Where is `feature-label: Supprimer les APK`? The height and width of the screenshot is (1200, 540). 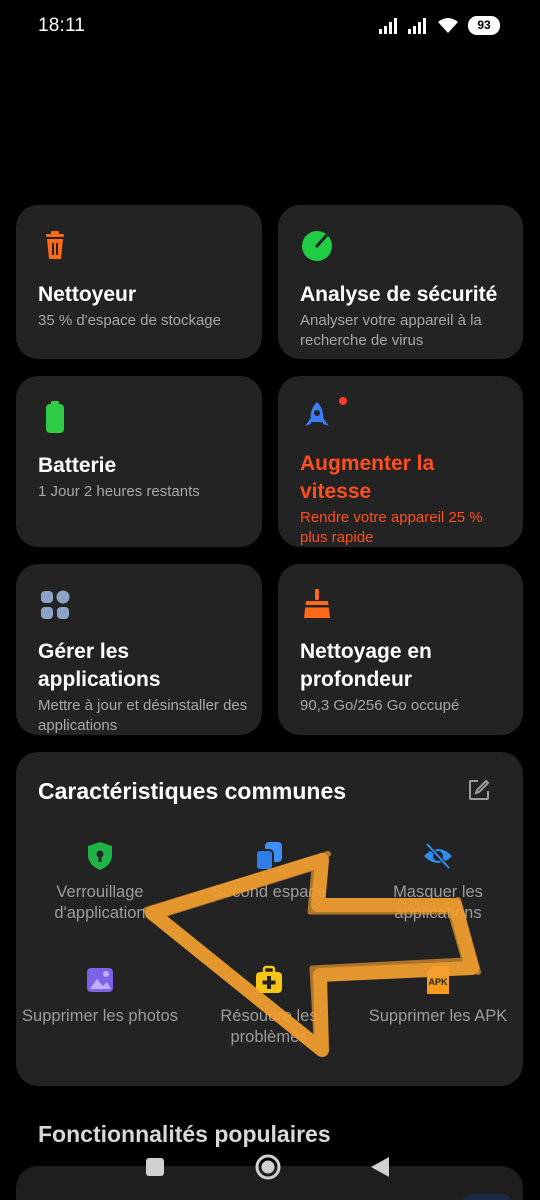 feature-label: Supprimer les APK is located at coordinates (438, 1016).